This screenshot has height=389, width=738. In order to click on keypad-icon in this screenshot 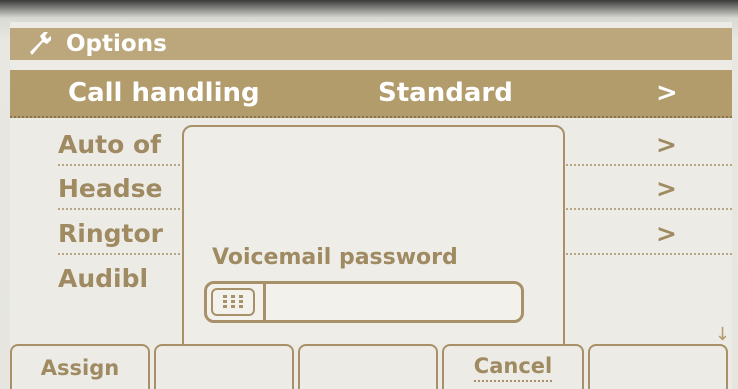, I will do `click(233, 302)`.